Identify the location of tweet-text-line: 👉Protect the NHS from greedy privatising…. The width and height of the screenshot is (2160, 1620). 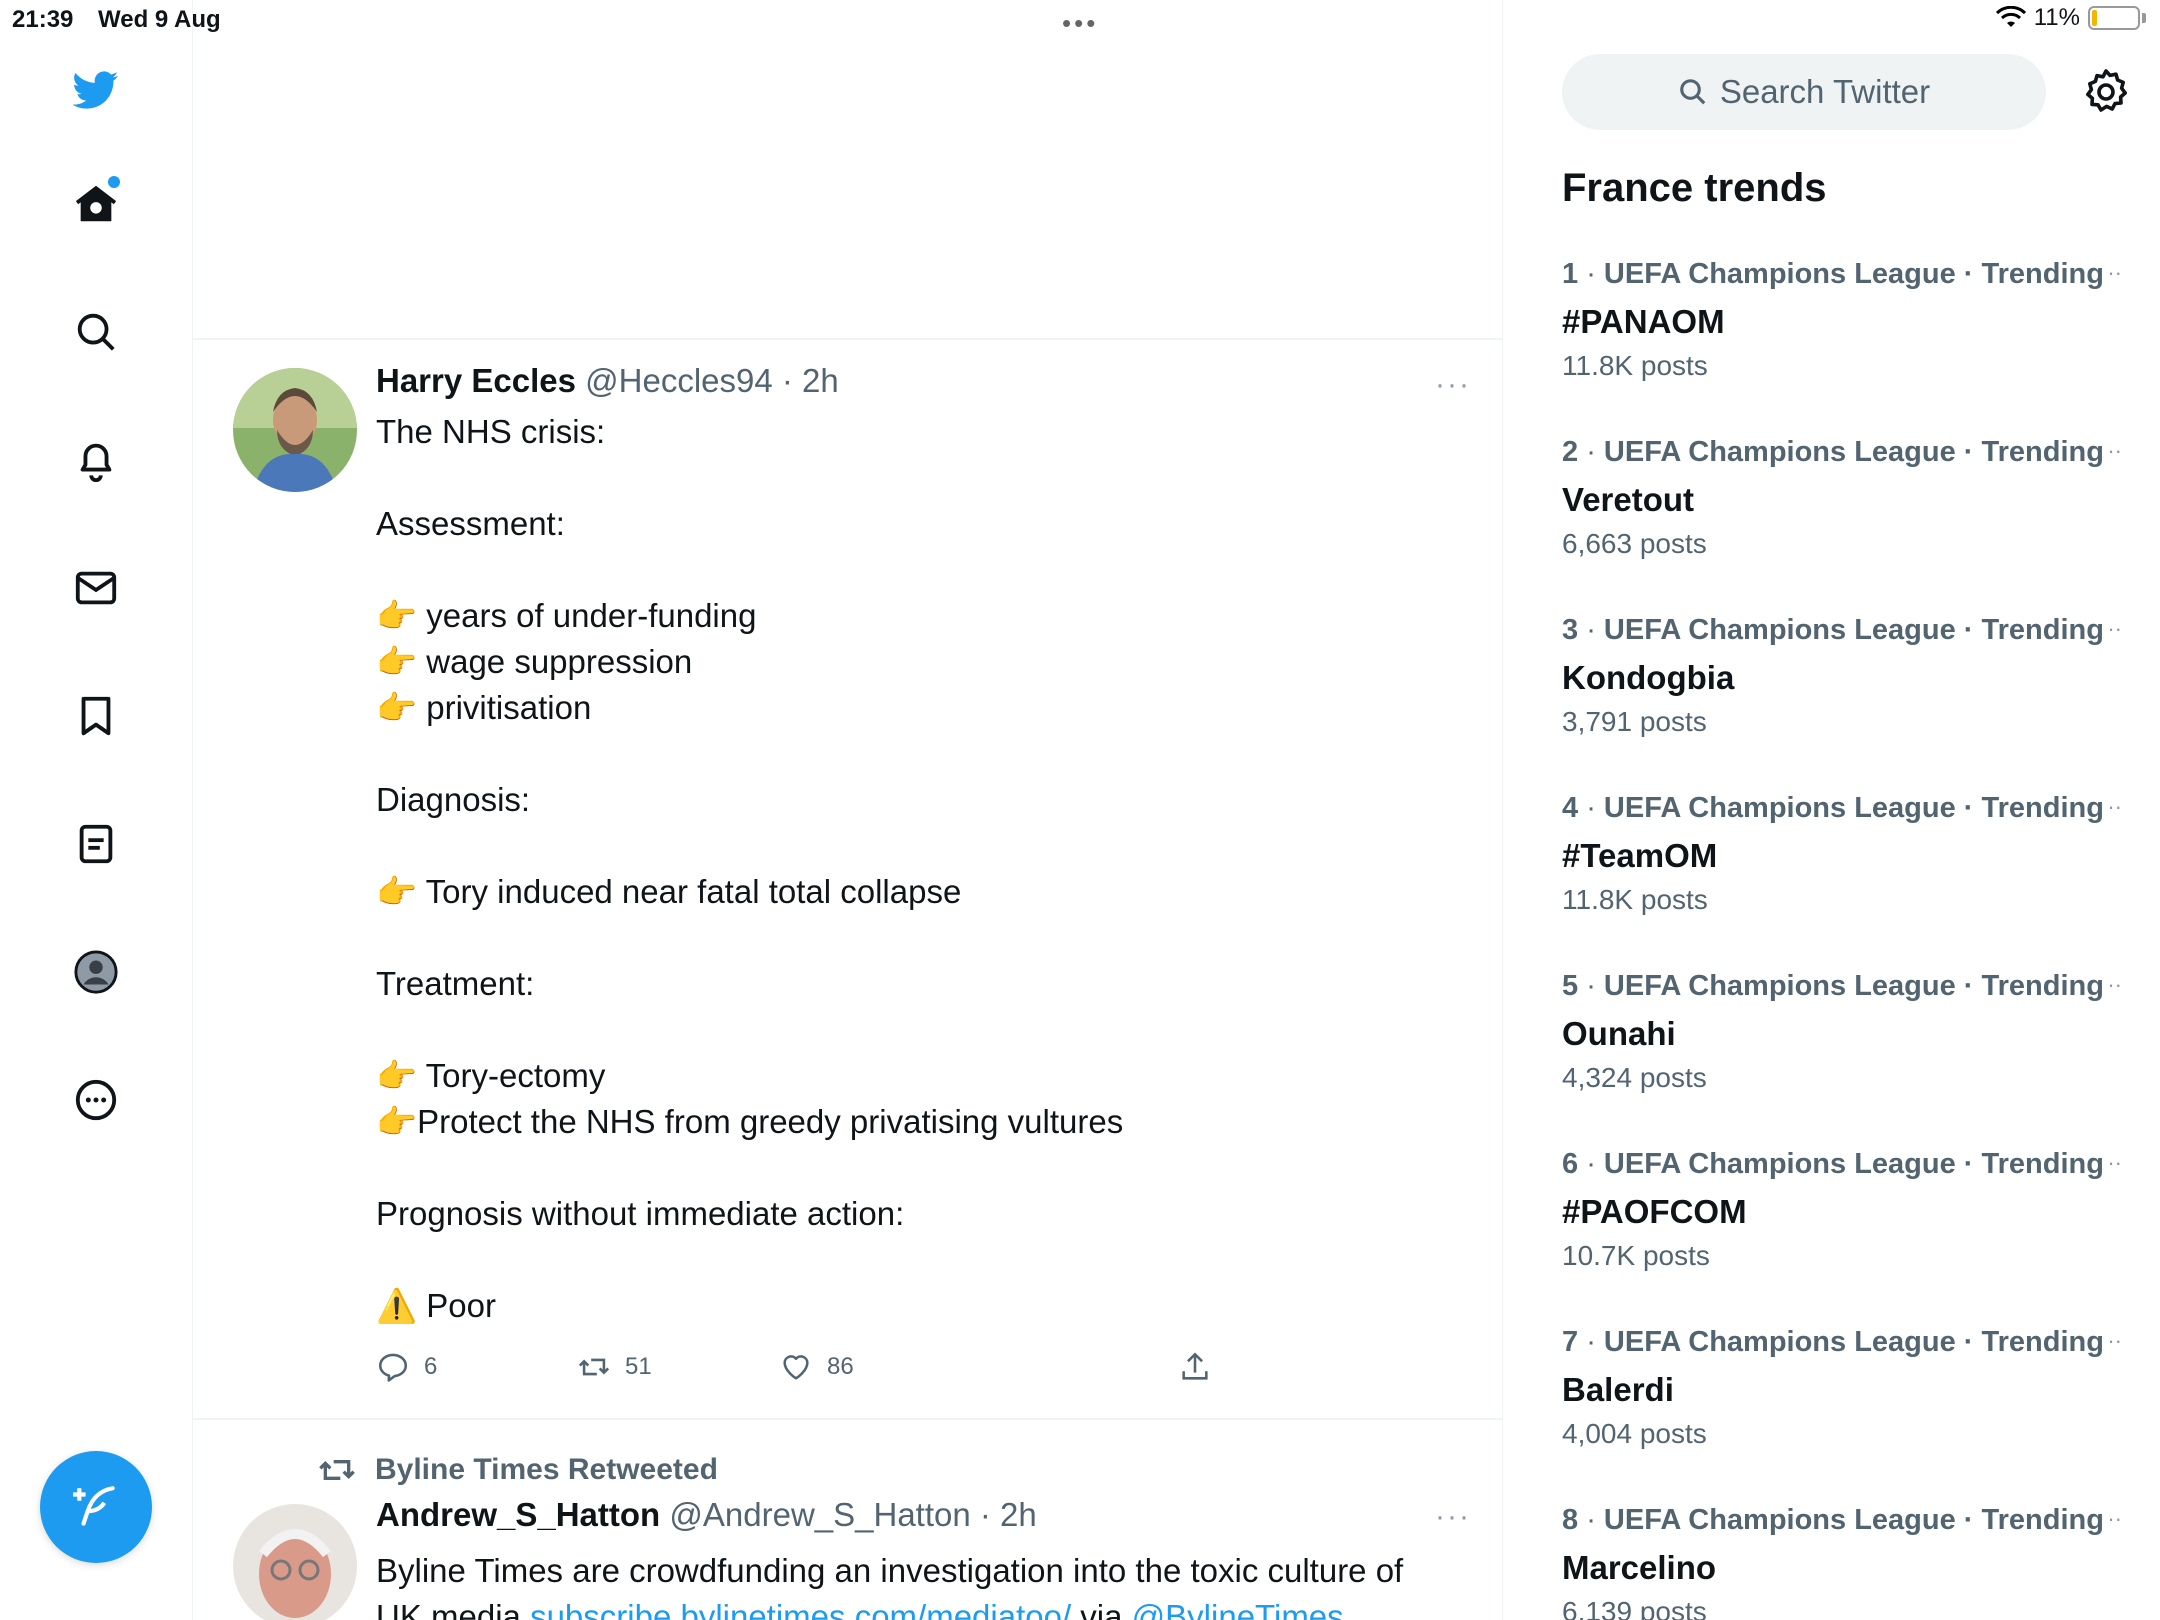
(750, 1121).